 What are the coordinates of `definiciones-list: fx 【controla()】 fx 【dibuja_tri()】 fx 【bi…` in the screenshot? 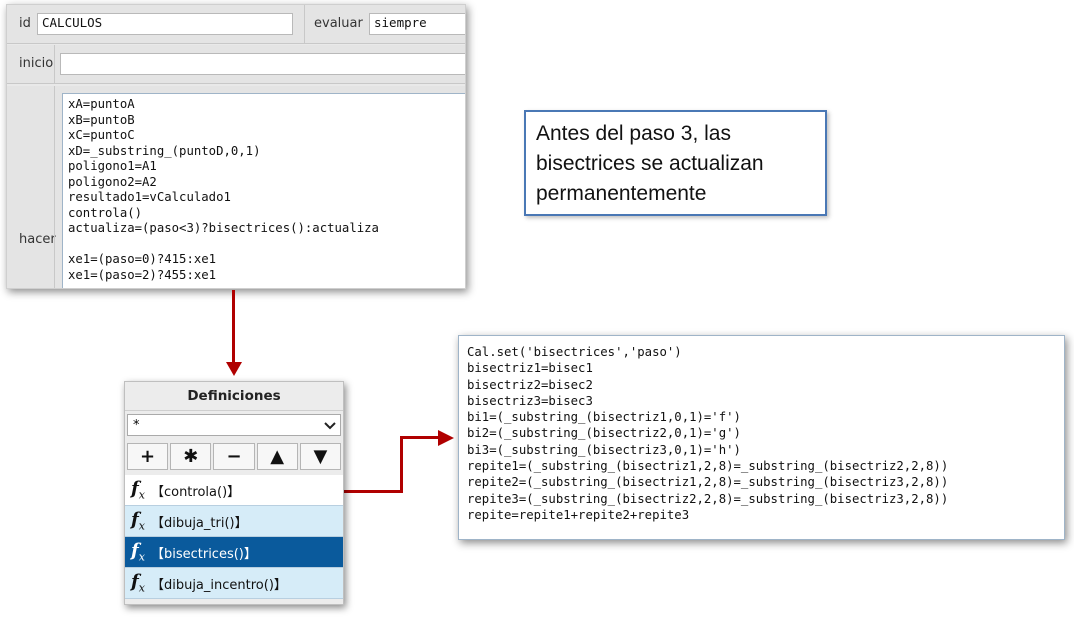 It's located at (234, 537).